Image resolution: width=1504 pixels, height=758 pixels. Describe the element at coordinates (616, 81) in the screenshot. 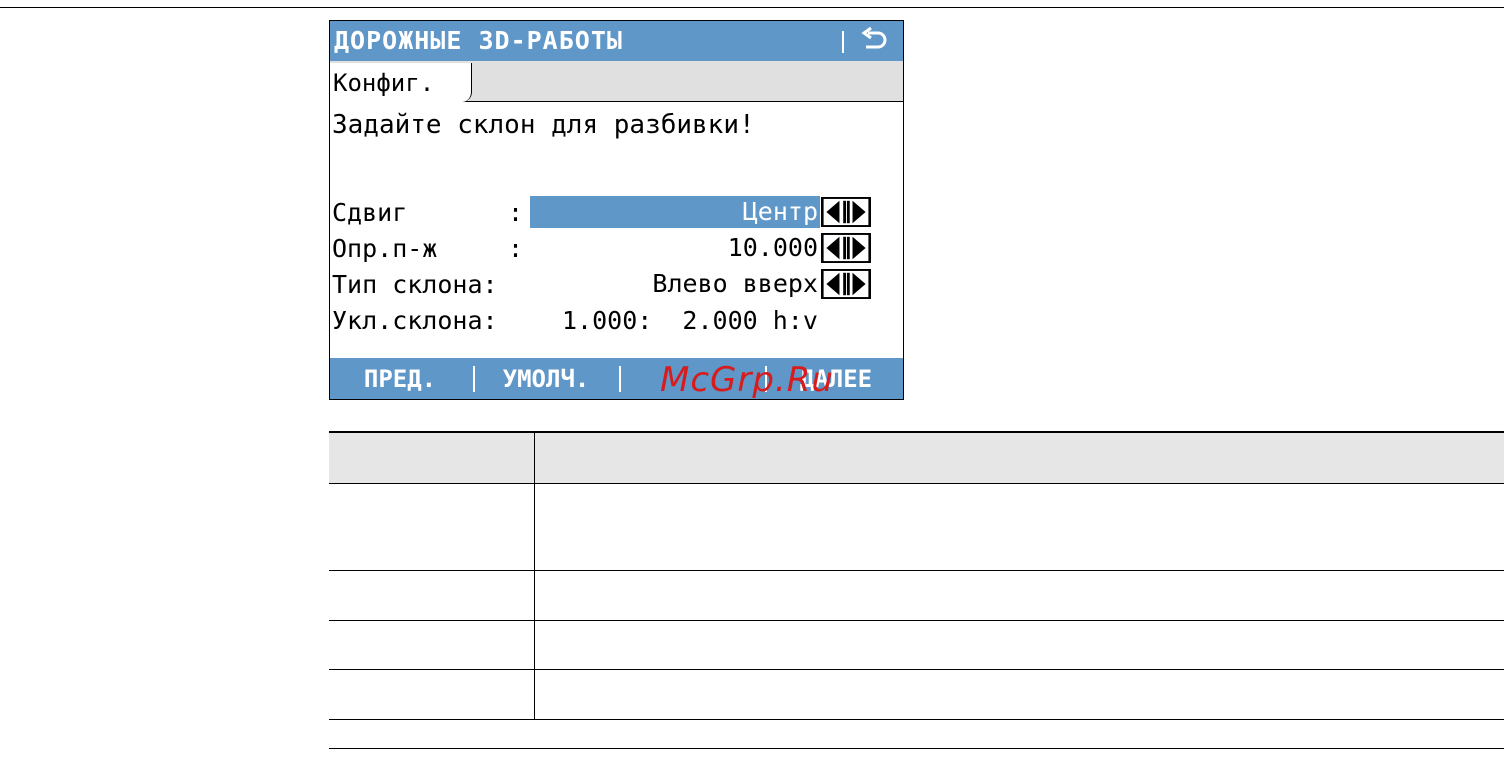

I see `tab-bar: Конфиг.` at that location.